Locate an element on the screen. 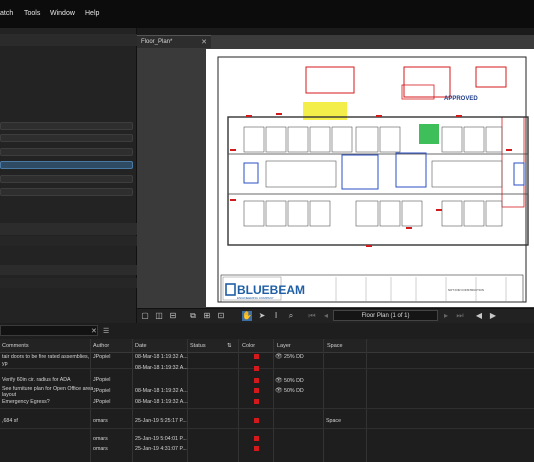 The image size is (534, 462). menu-bar: atch Tools Window Help is located at coordinates (267, 14).